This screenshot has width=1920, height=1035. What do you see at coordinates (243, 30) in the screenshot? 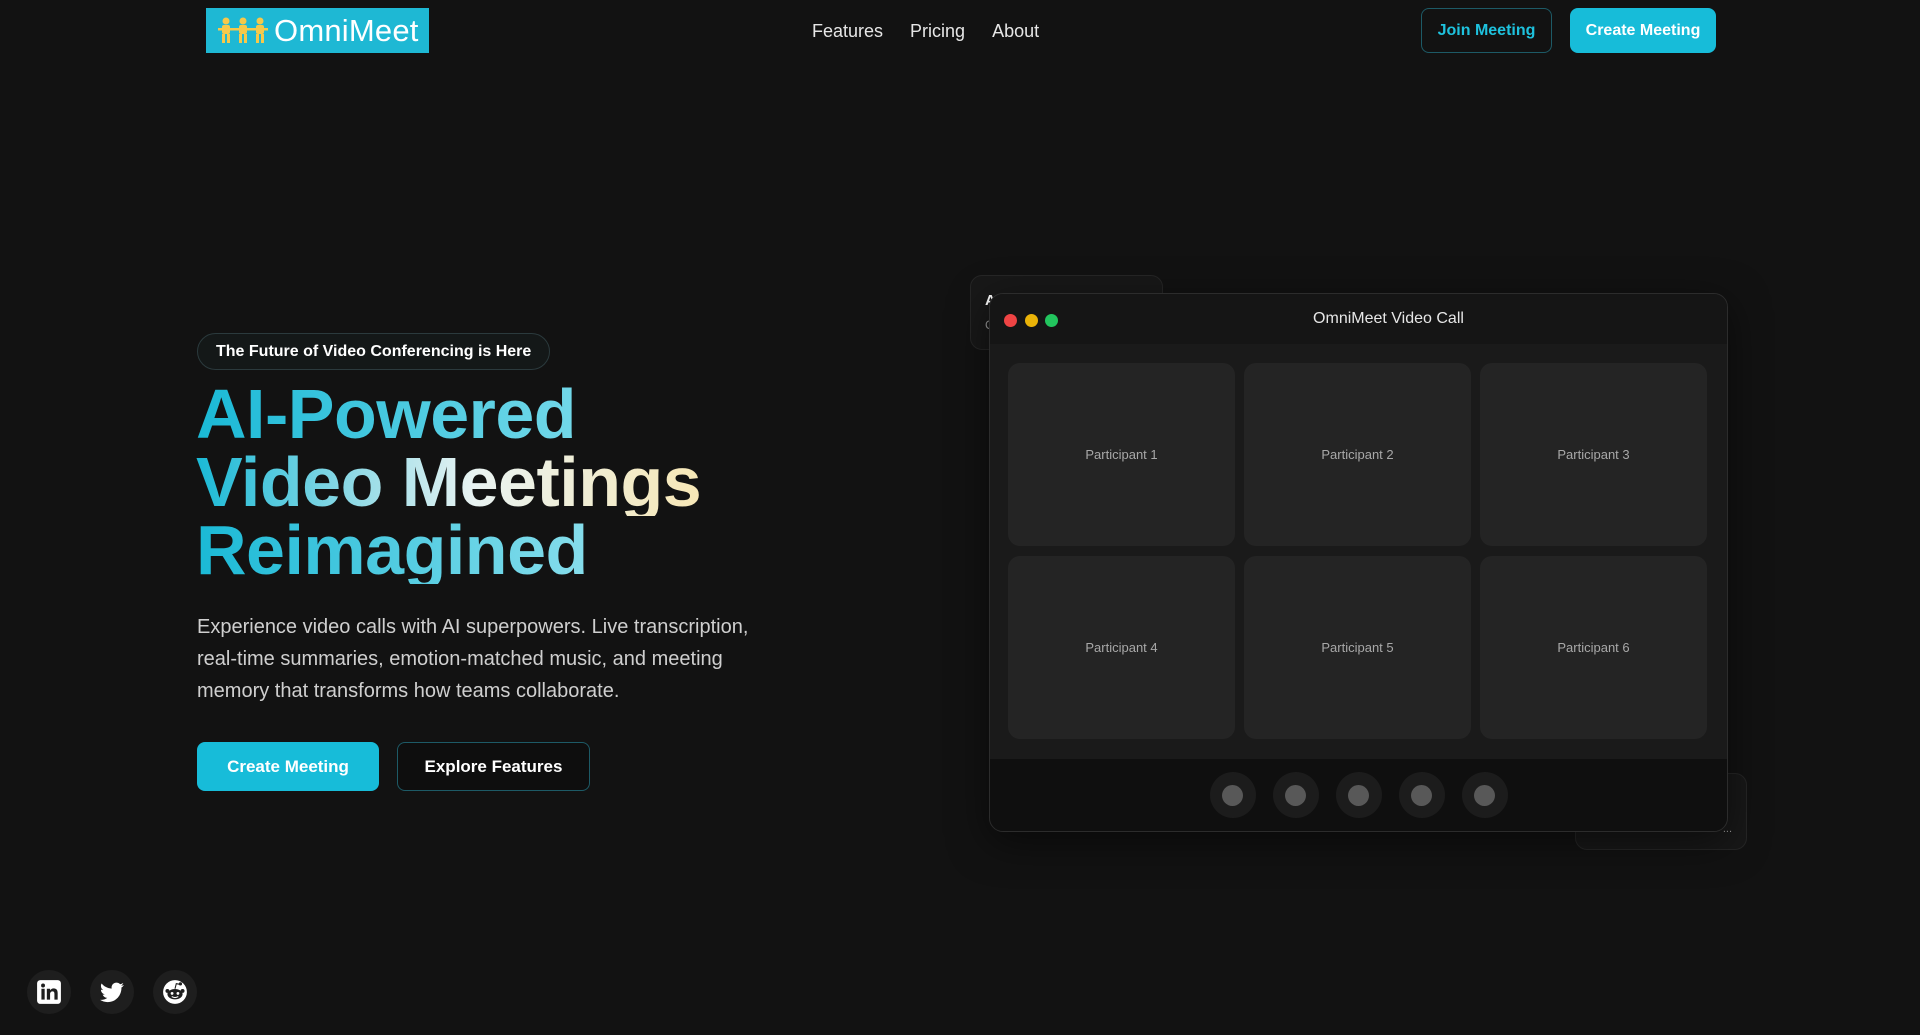
I see `people-icon` at bounding box center [243, 30].